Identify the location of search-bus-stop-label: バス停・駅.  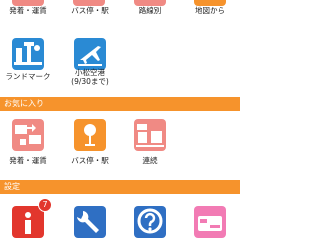
(90, 10).